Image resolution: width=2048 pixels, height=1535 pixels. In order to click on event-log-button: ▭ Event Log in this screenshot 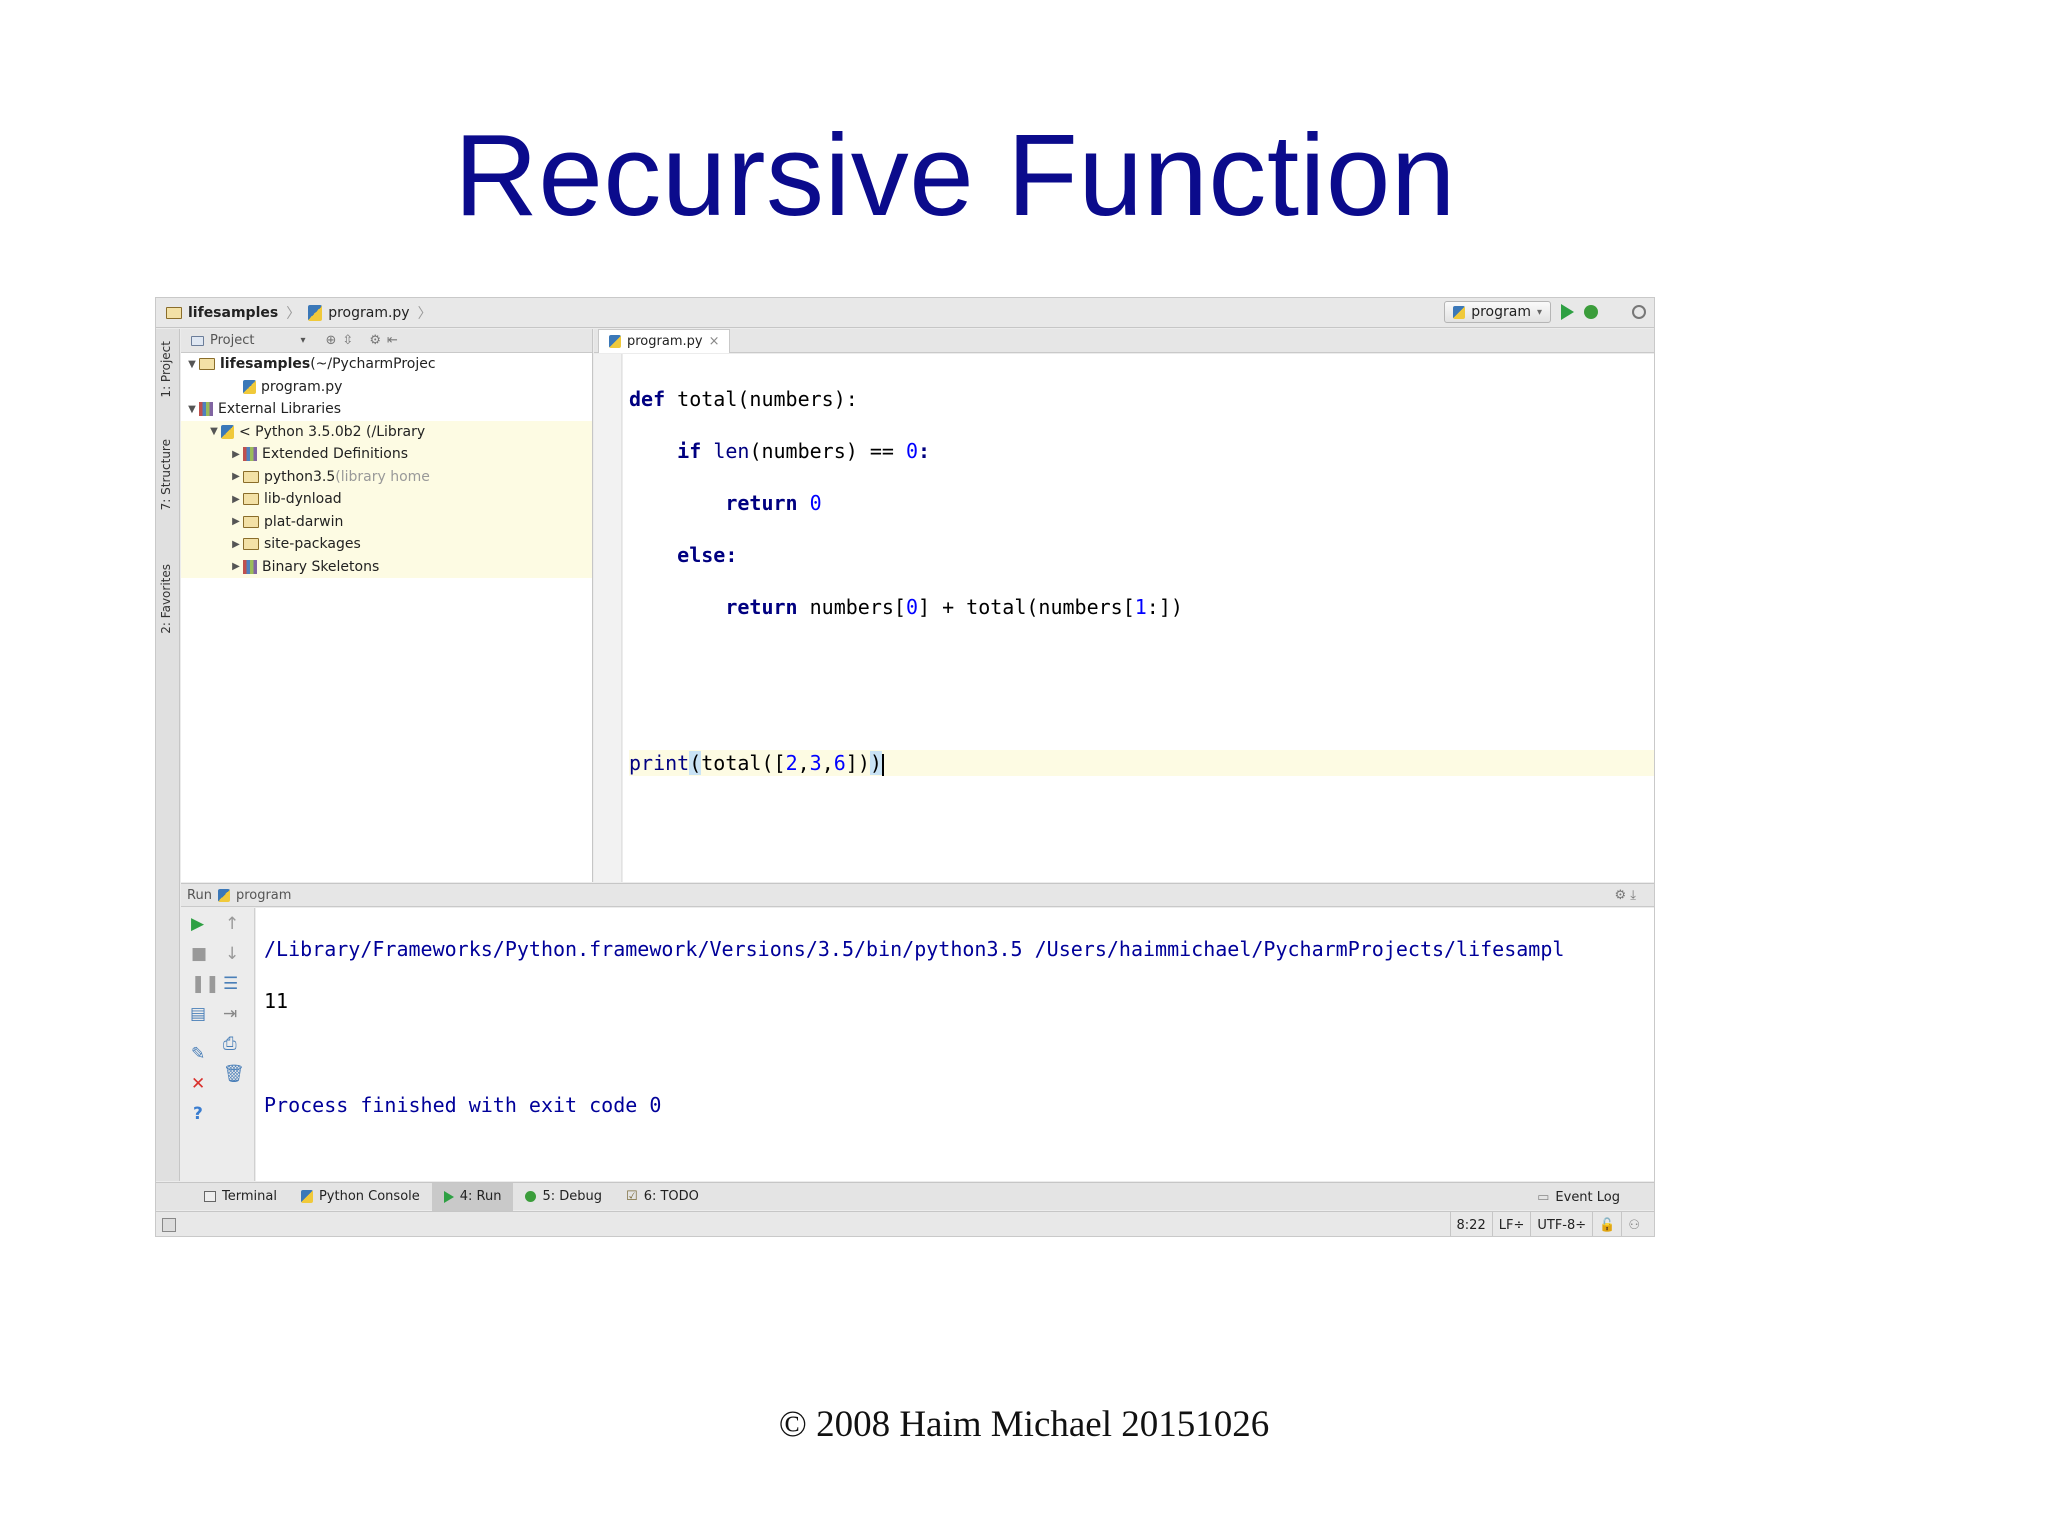, I will do `click(1578, 1197)`.